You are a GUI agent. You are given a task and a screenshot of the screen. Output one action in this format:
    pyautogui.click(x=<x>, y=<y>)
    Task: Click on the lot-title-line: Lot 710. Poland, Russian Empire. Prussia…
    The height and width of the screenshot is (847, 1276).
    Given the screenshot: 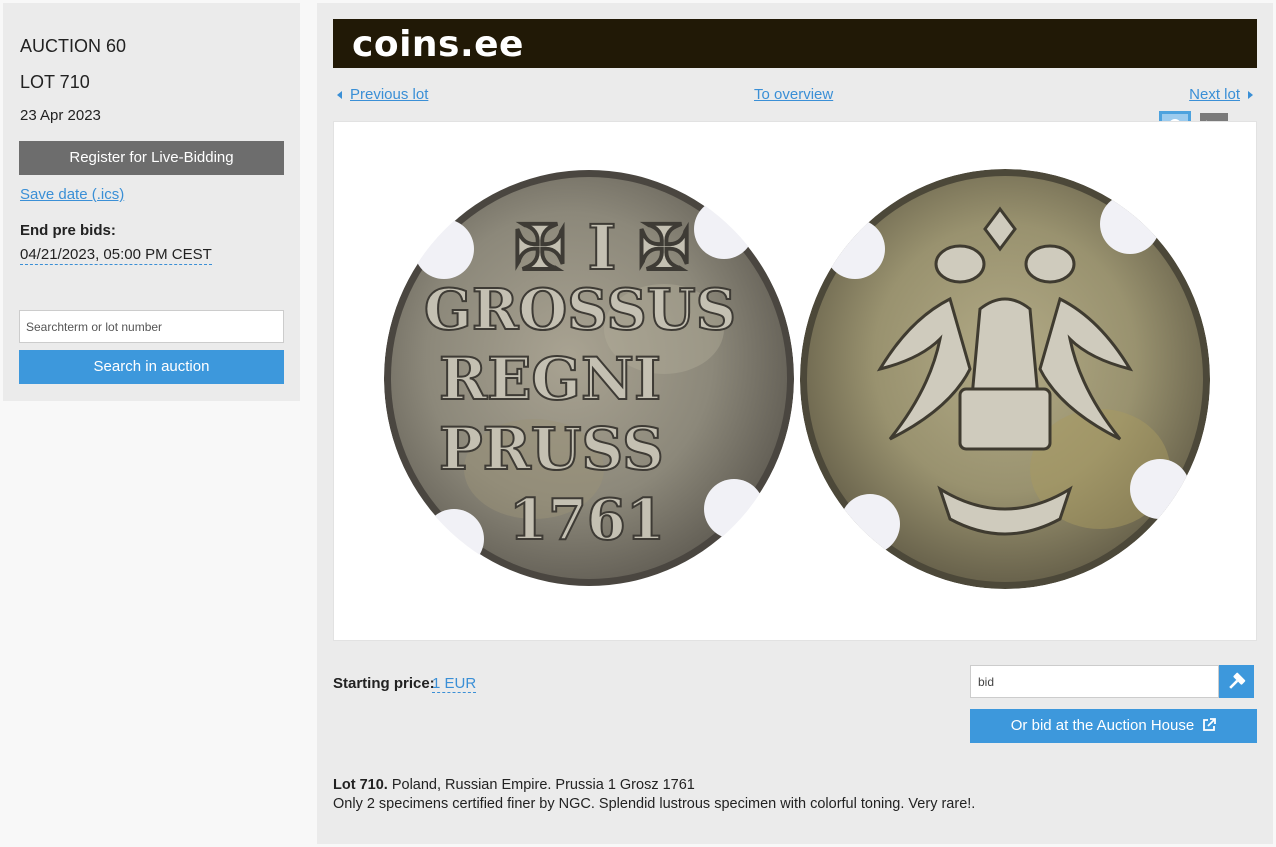 What is the action you would take?
    pyautogui.click(x=654, y=785)
    